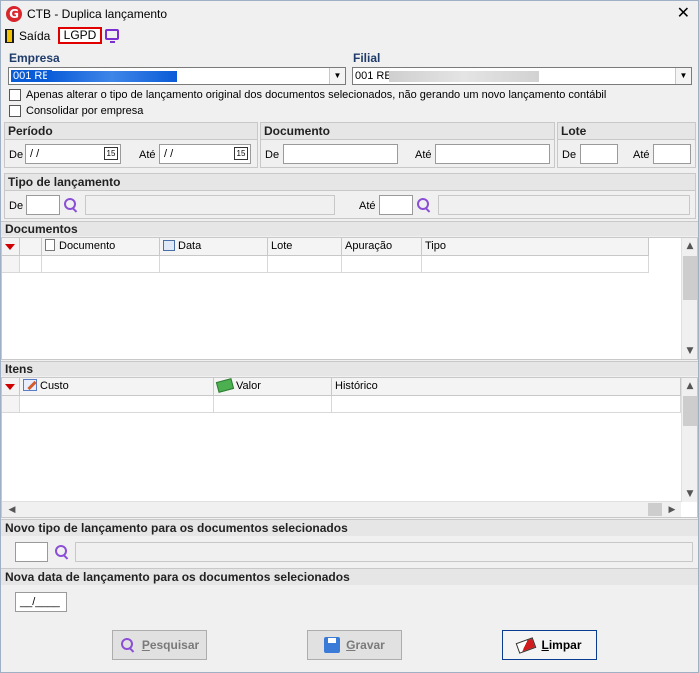  Describe the element at coordinates (535, 247) in the screenshot. I see `column-tipo: Tipo` at that location.